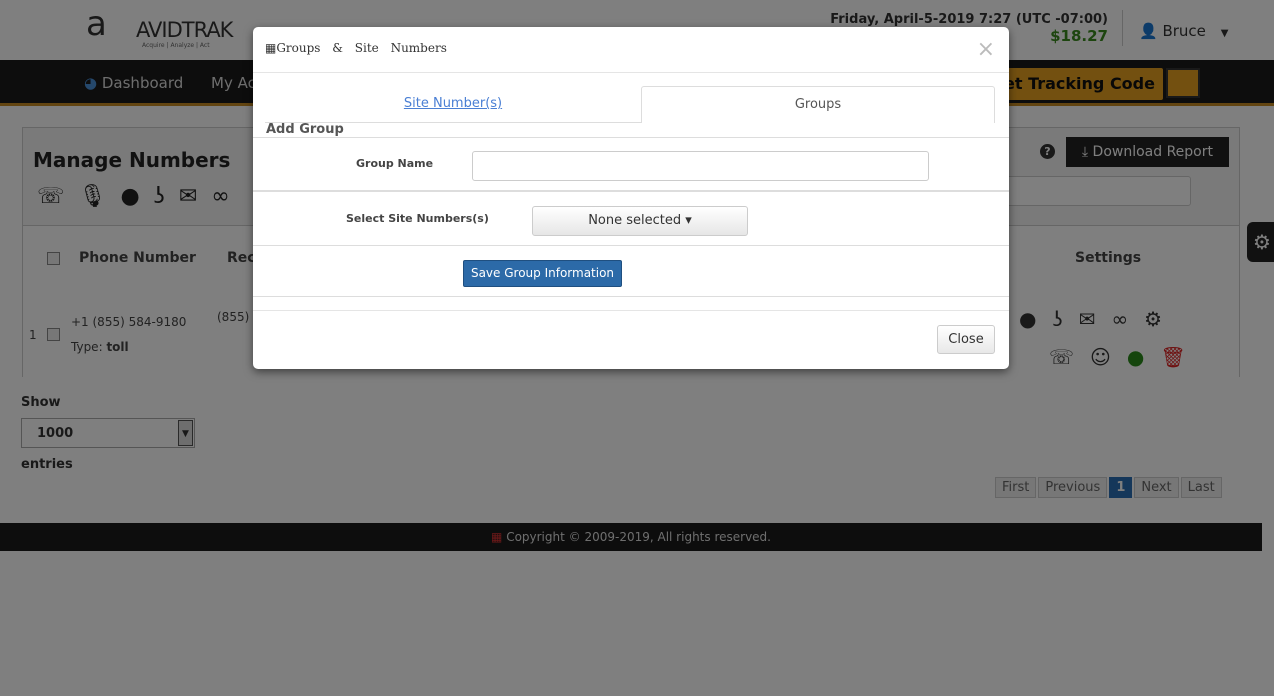 The width and height of the screenshot is (1274, 696). What do you see at coordinates (453, 104) in the screenshot?
I see `tab-site-numbers: Site Number(s)` at bounding box center [453, 104].